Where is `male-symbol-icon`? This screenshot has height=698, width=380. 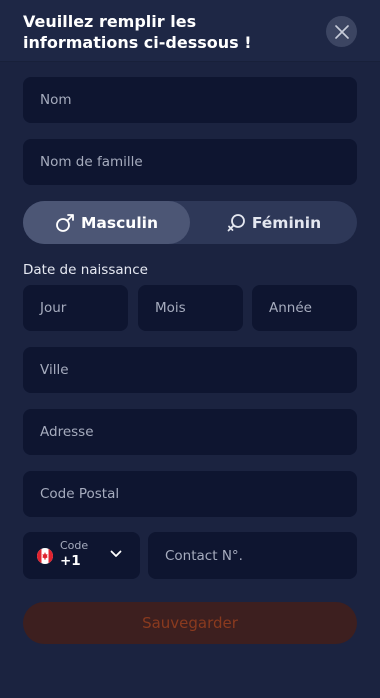 male-symbol-icon is located at coordinates (65, 222).